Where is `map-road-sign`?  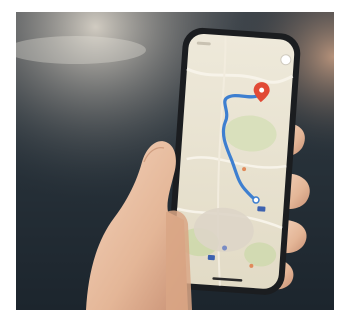 map-road-sign is located at coordinates (261, 209).